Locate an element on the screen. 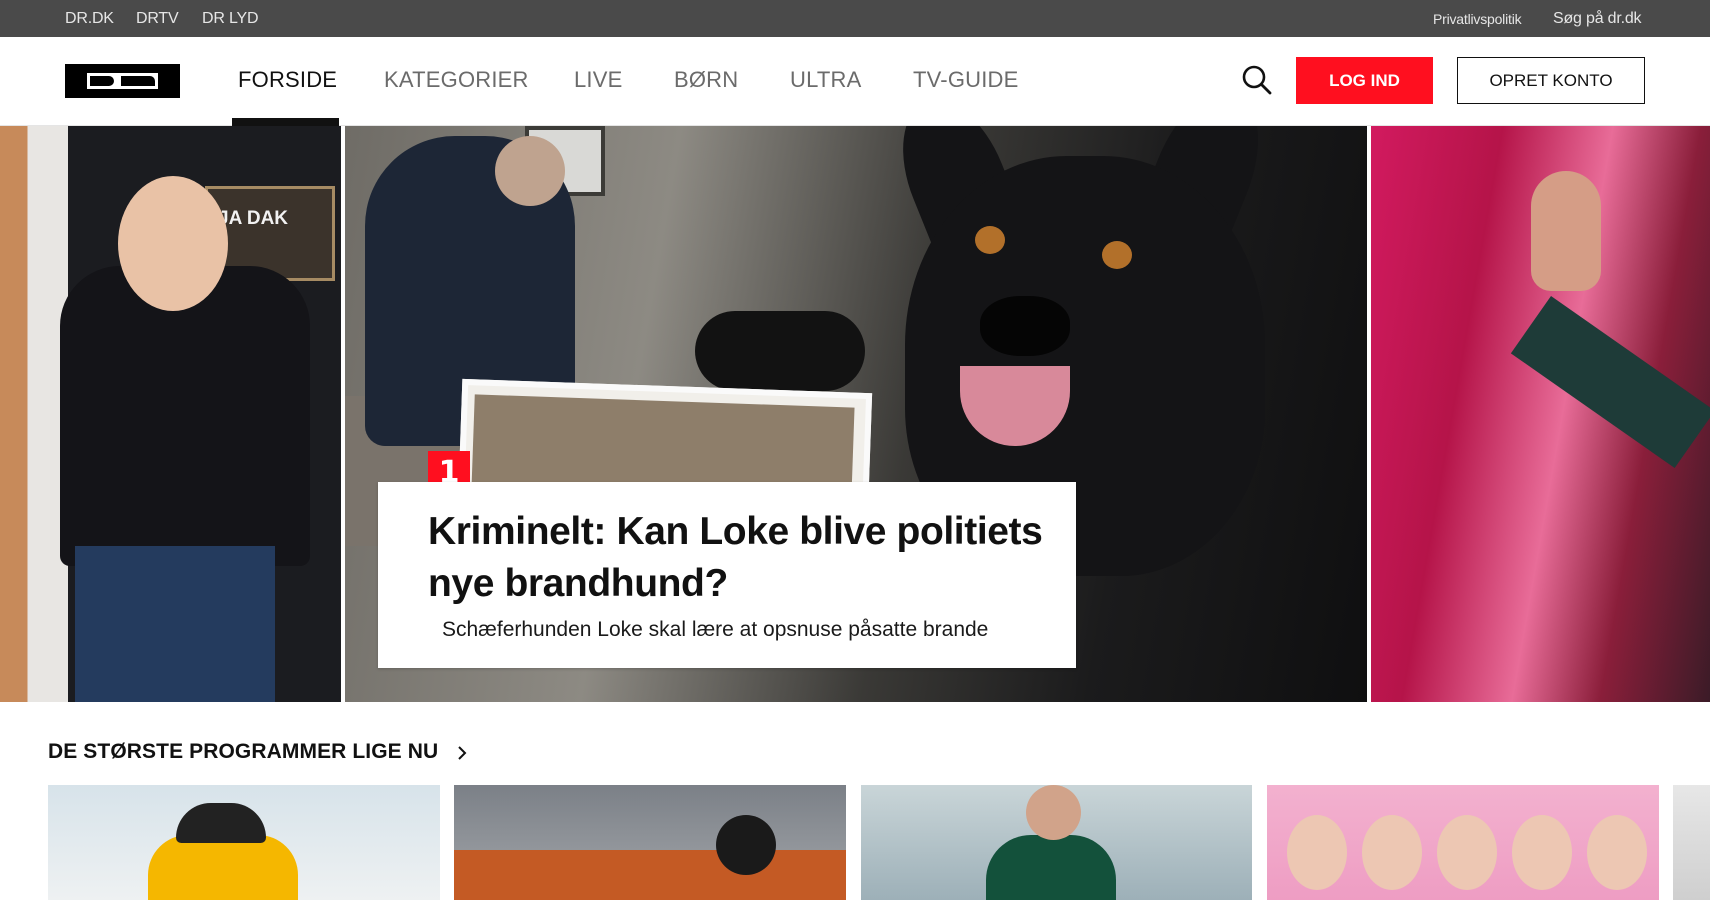 This screenshot has width=1710, height=900. search-site-link: Søg på dr.dk is located at coordinates (1597, 19).